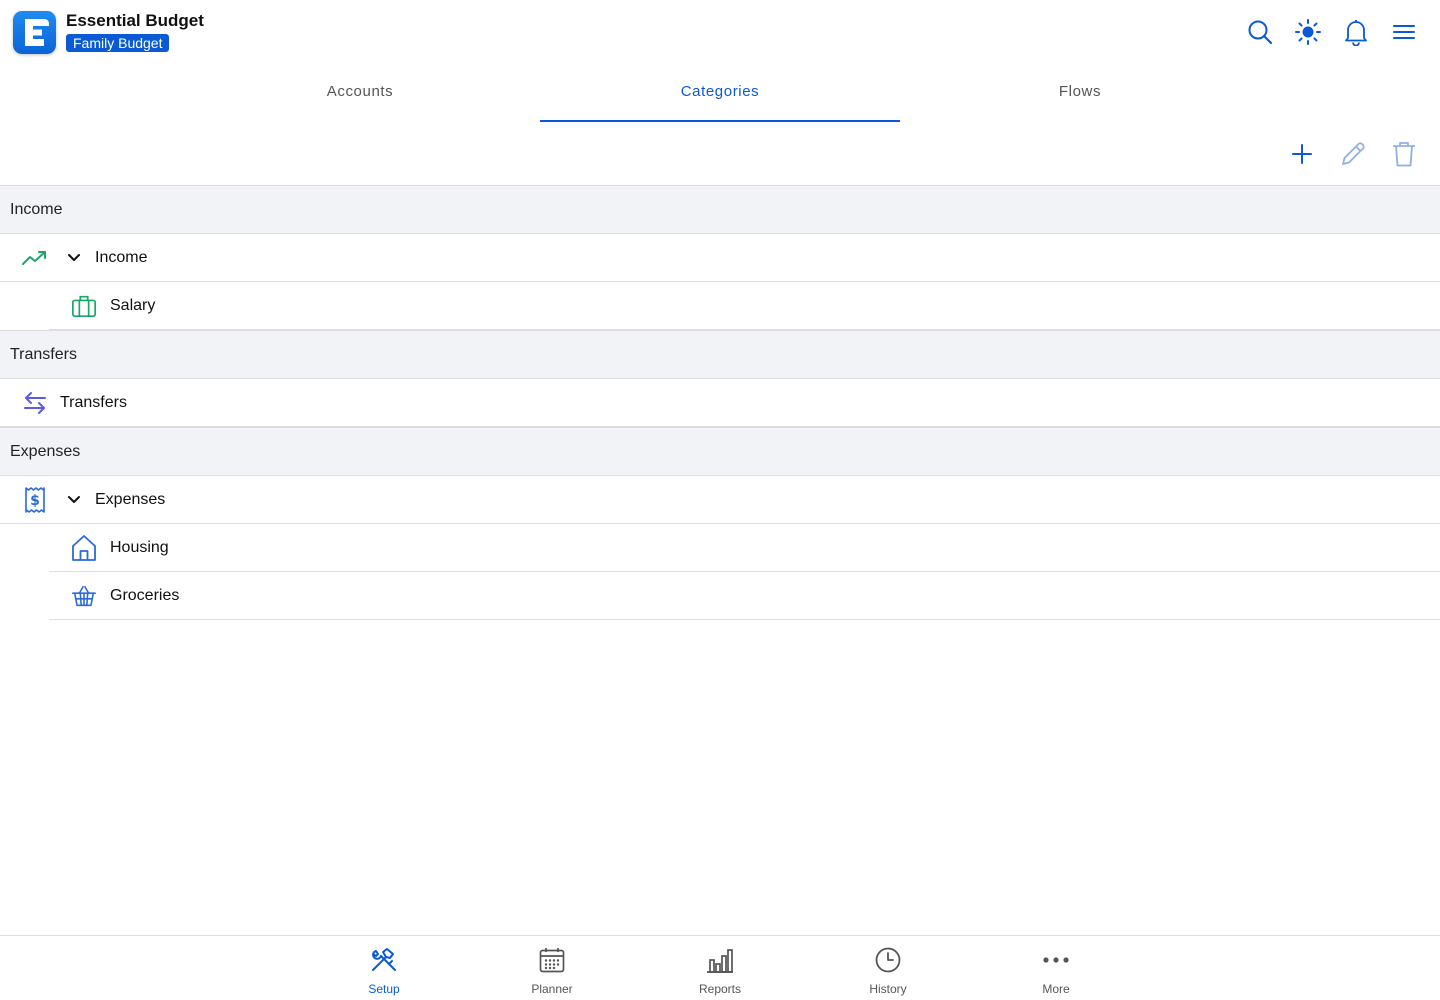 This screenshot has height=1000, width=1440. I want to click on category-row-groceries: Groceries, so click(744, 596).